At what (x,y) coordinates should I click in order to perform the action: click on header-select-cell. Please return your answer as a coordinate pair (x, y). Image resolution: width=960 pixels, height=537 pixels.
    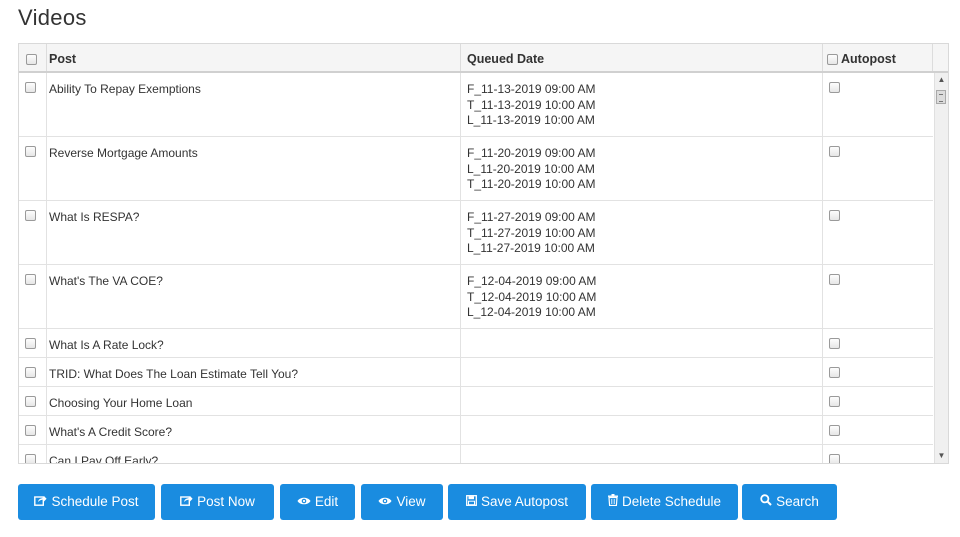
    Looking at the image, I should click on (33, 57).